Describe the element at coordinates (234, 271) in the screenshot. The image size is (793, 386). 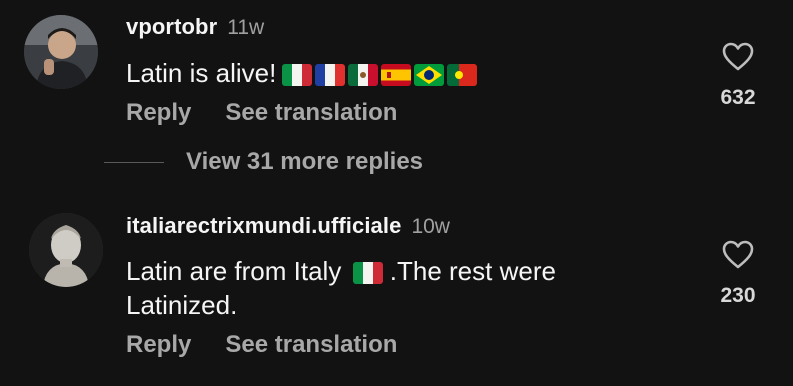
I see `comment-body-part1: Latin are from Italy` at that location.